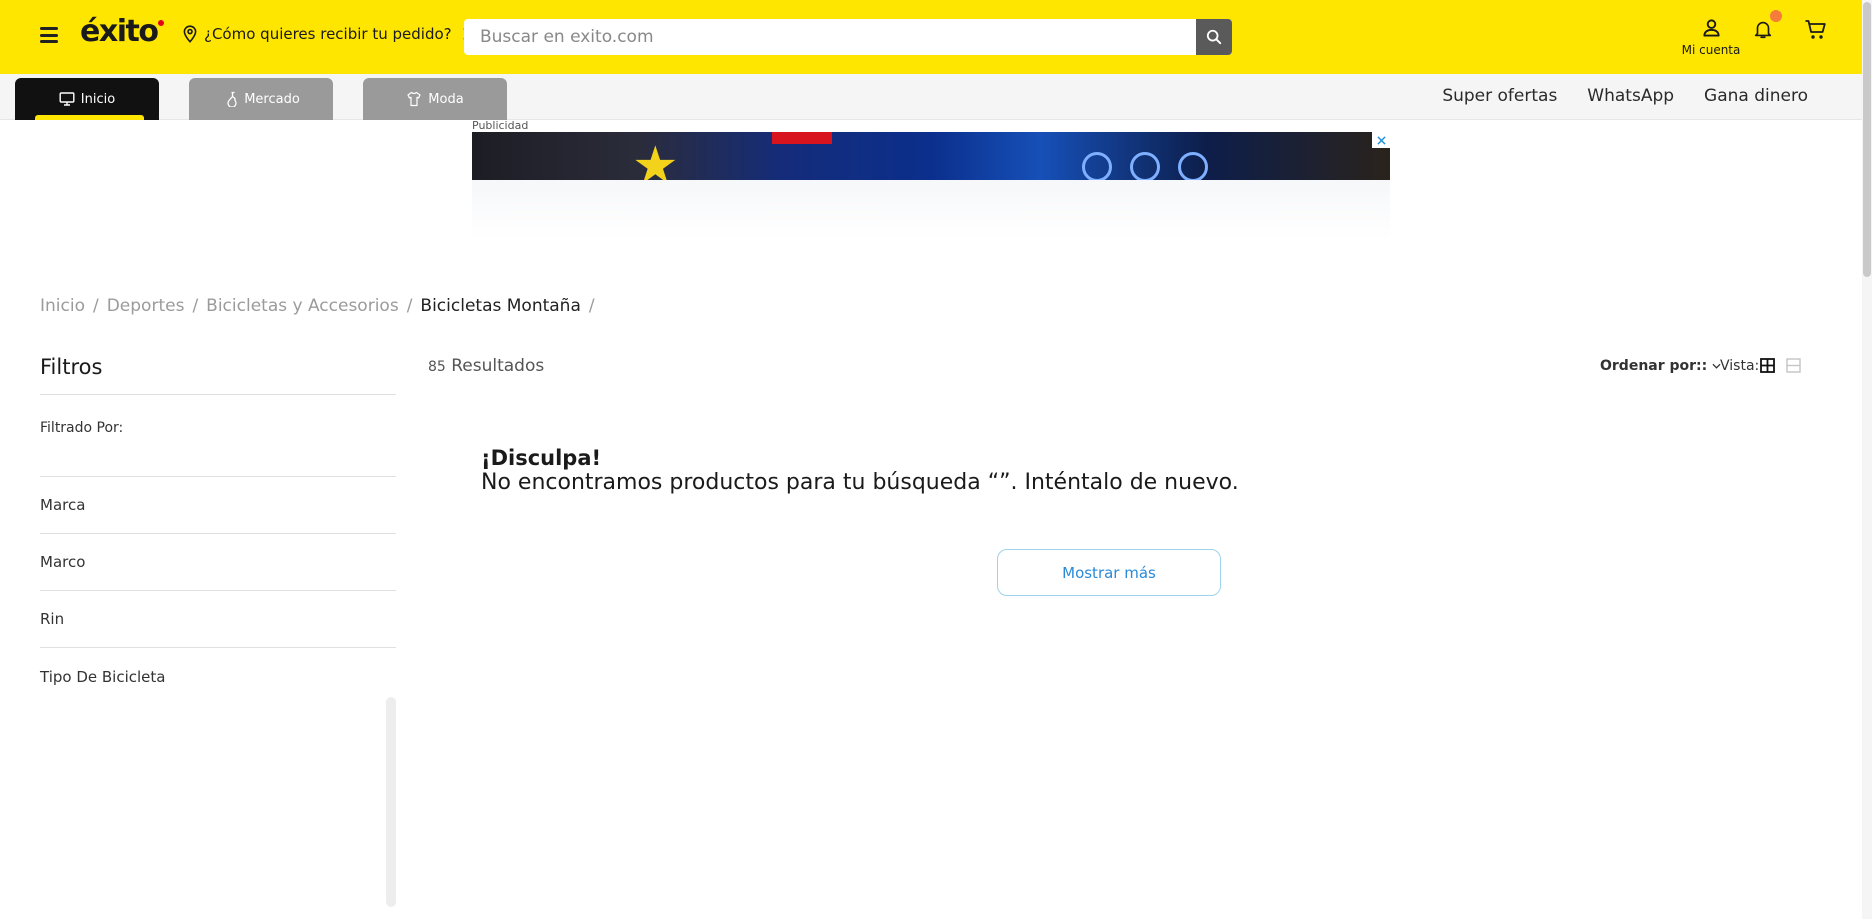 This screenshot has width=1872, height=919. Describe the element at coordinates (414, 99) in the screenshot. I see `shirt-icon` at that location.